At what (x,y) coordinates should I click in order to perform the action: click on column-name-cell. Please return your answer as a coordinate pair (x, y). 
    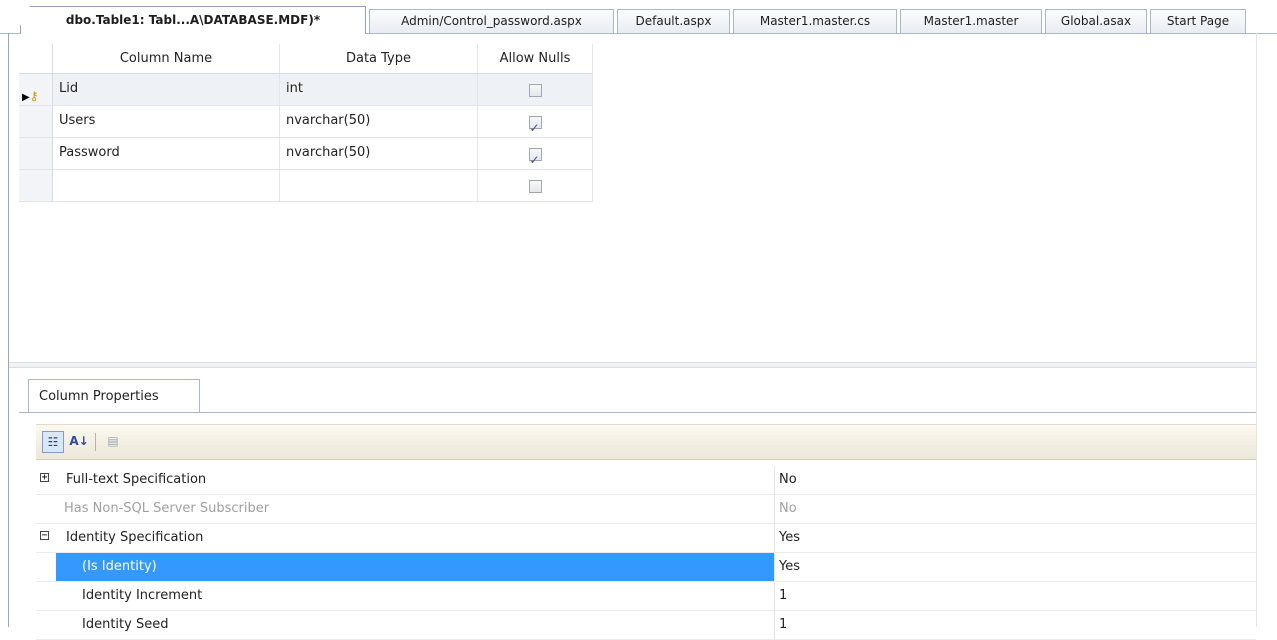
    Looking at the image, I should click on (166, 186).